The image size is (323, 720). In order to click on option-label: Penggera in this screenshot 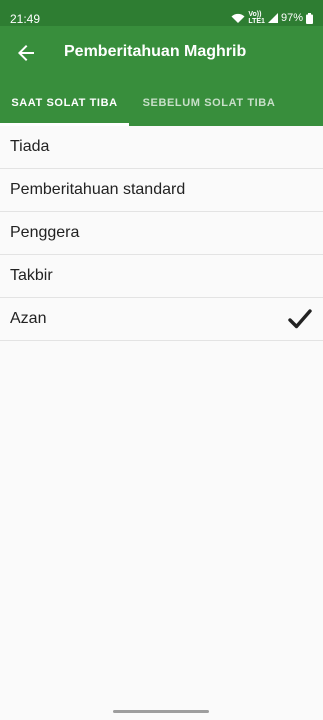, I will do `click(45, 232)`.